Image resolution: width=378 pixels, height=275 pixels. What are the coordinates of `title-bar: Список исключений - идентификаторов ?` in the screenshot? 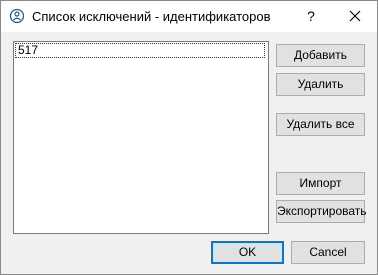 It's located at (189, 16).